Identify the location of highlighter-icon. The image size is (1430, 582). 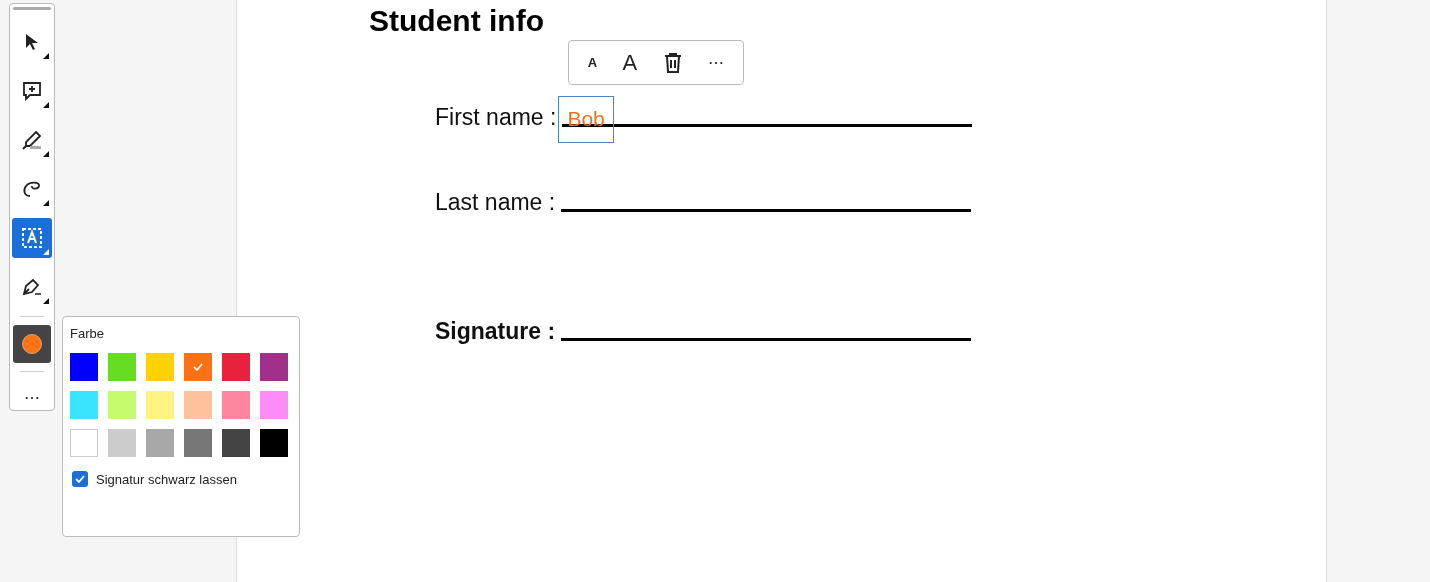
(32, 140).